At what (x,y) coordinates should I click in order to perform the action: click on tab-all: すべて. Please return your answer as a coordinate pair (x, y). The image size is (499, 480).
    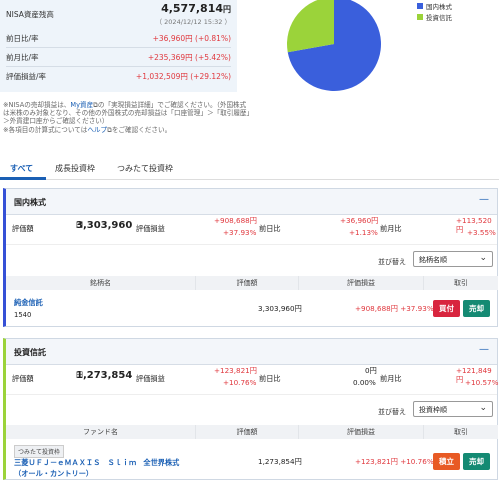
    Looking at the image, I should click on (21, 168).